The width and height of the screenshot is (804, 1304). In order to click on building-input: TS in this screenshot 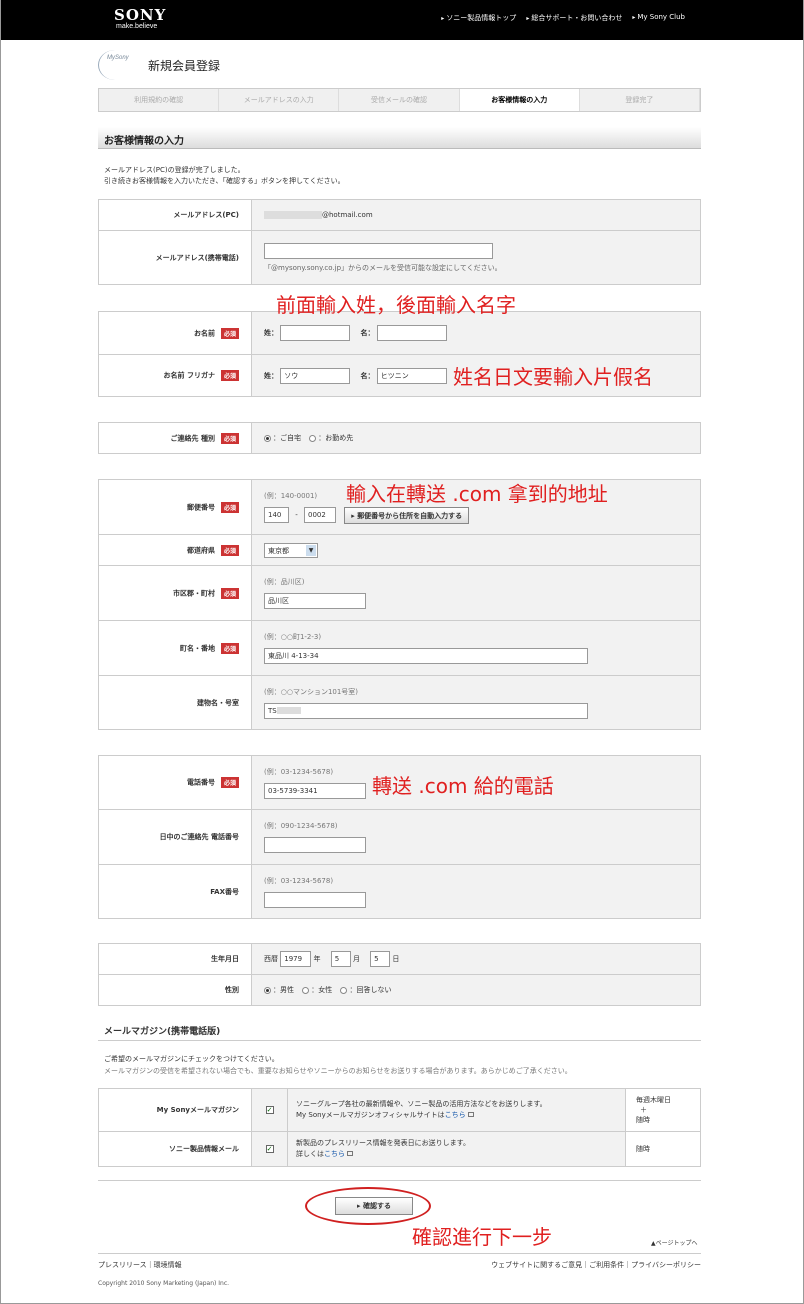, I will do `click(426, 710)`.